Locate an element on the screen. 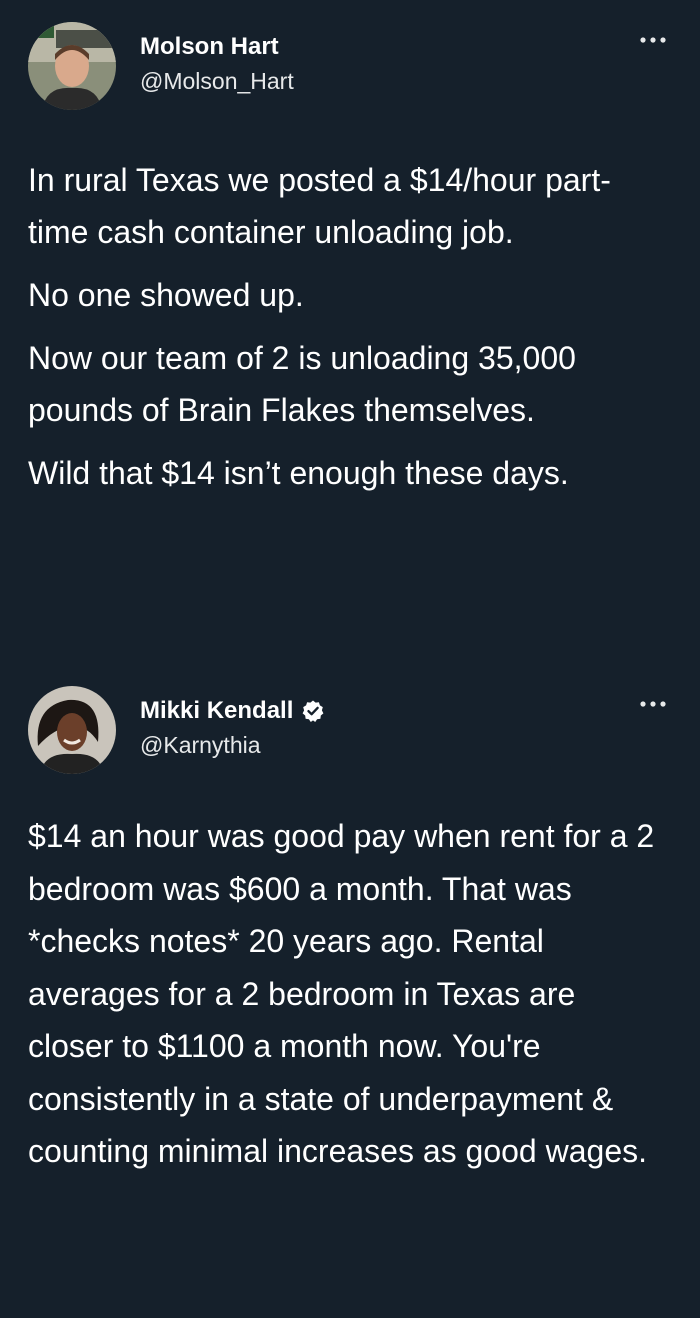  verified-badge-icon is located at coordinates (313, 711).